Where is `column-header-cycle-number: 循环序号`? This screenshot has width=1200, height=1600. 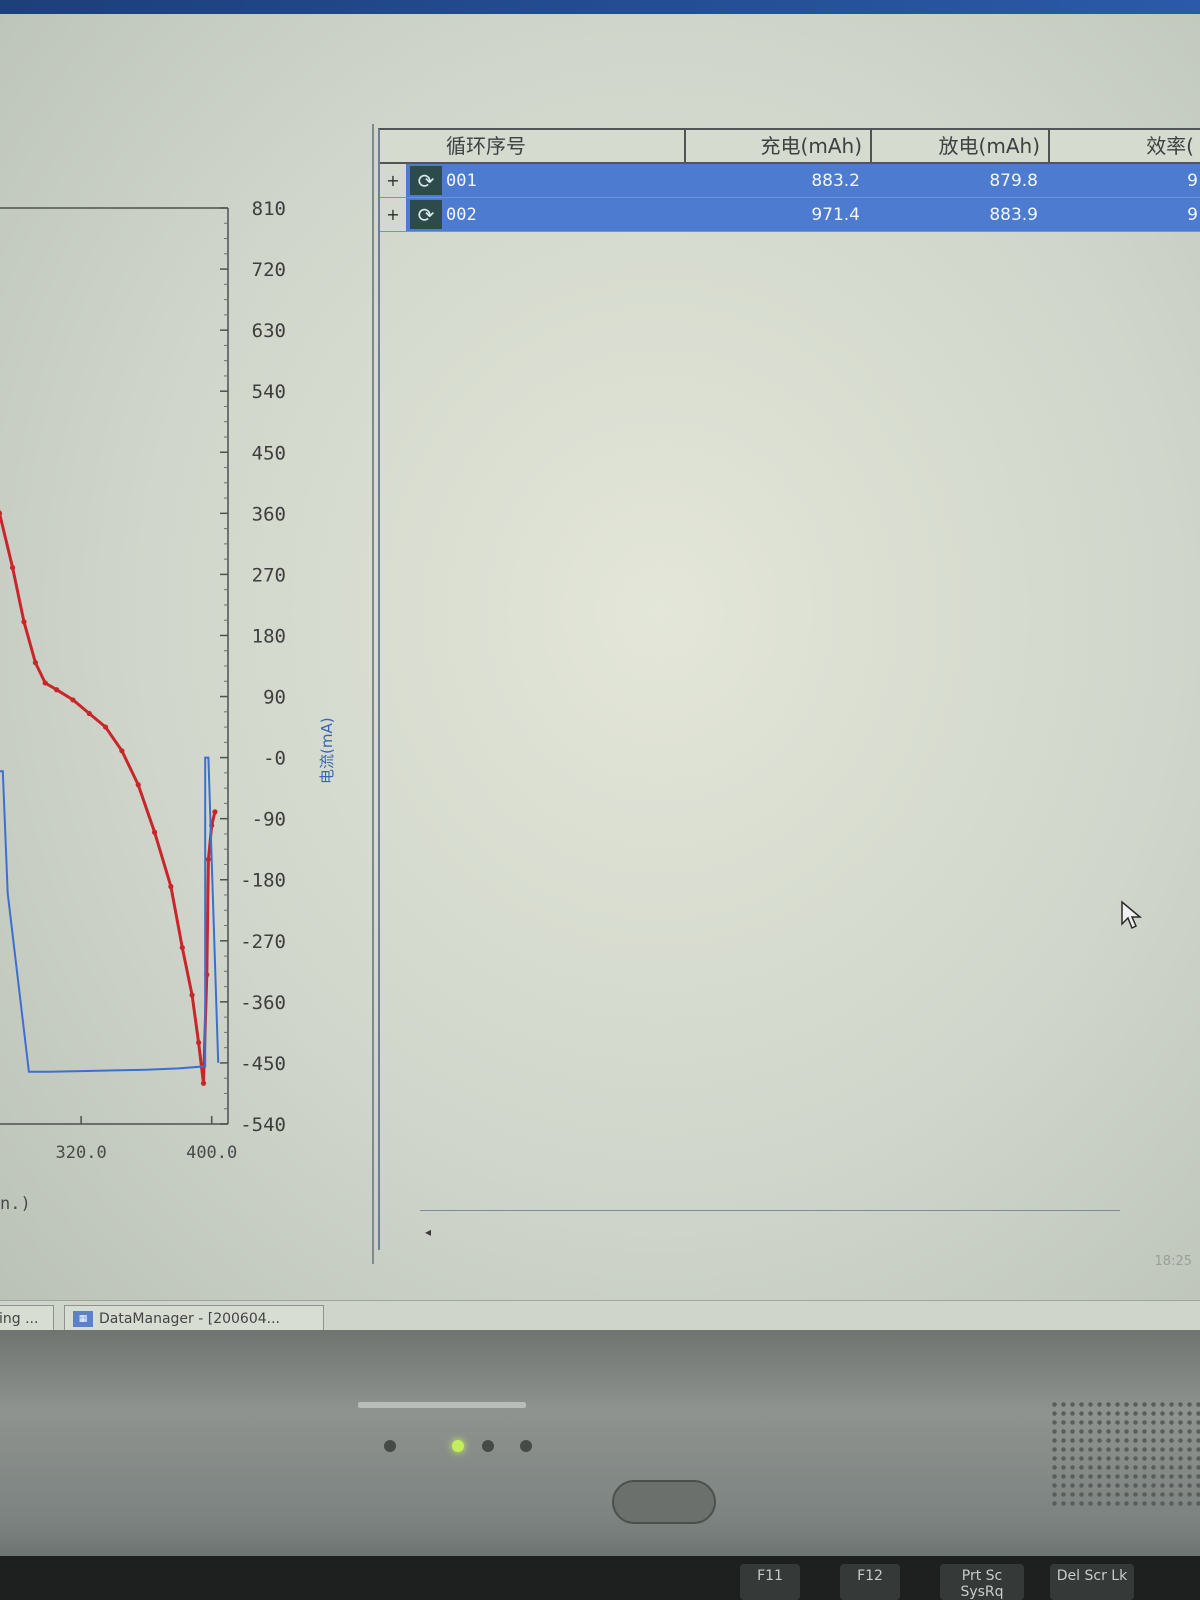 column-header-cycle-number: 循环序号 is located at coordinates (533, 146).